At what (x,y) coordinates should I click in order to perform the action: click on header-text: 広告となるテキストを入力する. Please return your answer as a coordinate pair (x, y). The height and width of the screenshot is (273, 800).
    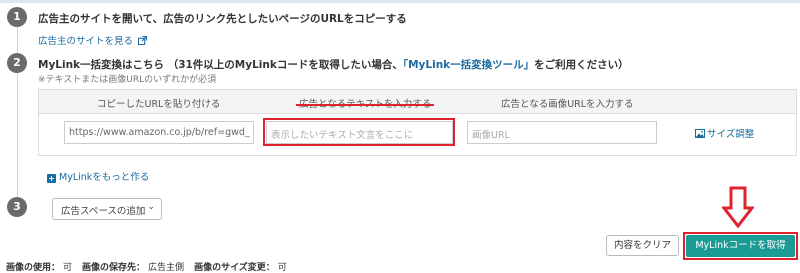
    Looking at the image, I should click on (365, 103).